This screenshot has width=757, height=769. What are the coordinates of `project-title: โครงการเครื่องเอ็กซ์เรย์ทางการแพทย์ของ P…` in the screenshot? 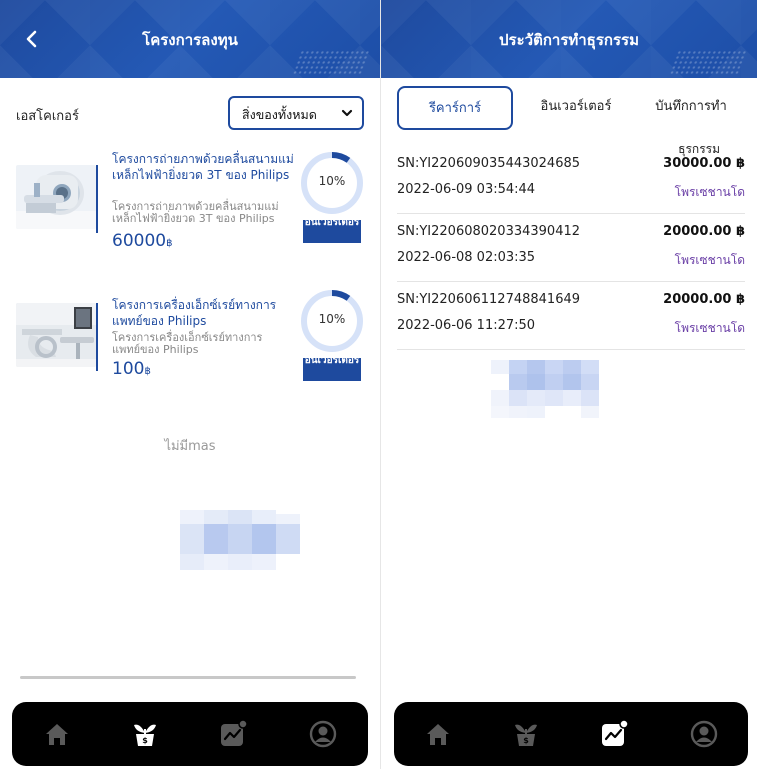 It's located at (194, 313).